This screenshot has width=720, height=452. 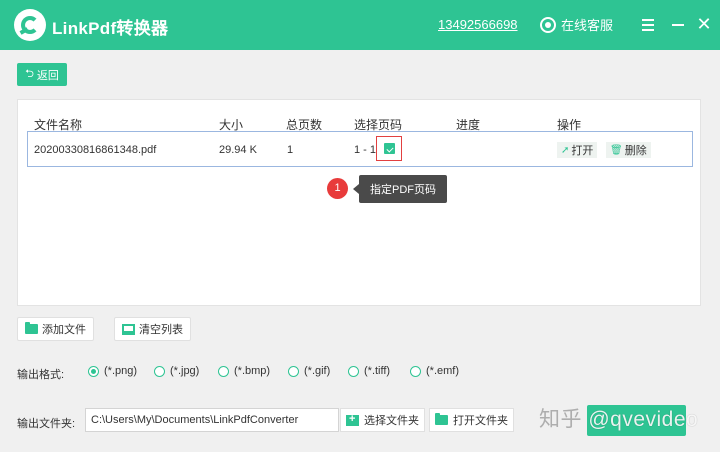 What do you see at coordinates (442, 371) in the screenshot?
I see `radio-emf-label: (*.emf)` at bounding box center [442, 371].